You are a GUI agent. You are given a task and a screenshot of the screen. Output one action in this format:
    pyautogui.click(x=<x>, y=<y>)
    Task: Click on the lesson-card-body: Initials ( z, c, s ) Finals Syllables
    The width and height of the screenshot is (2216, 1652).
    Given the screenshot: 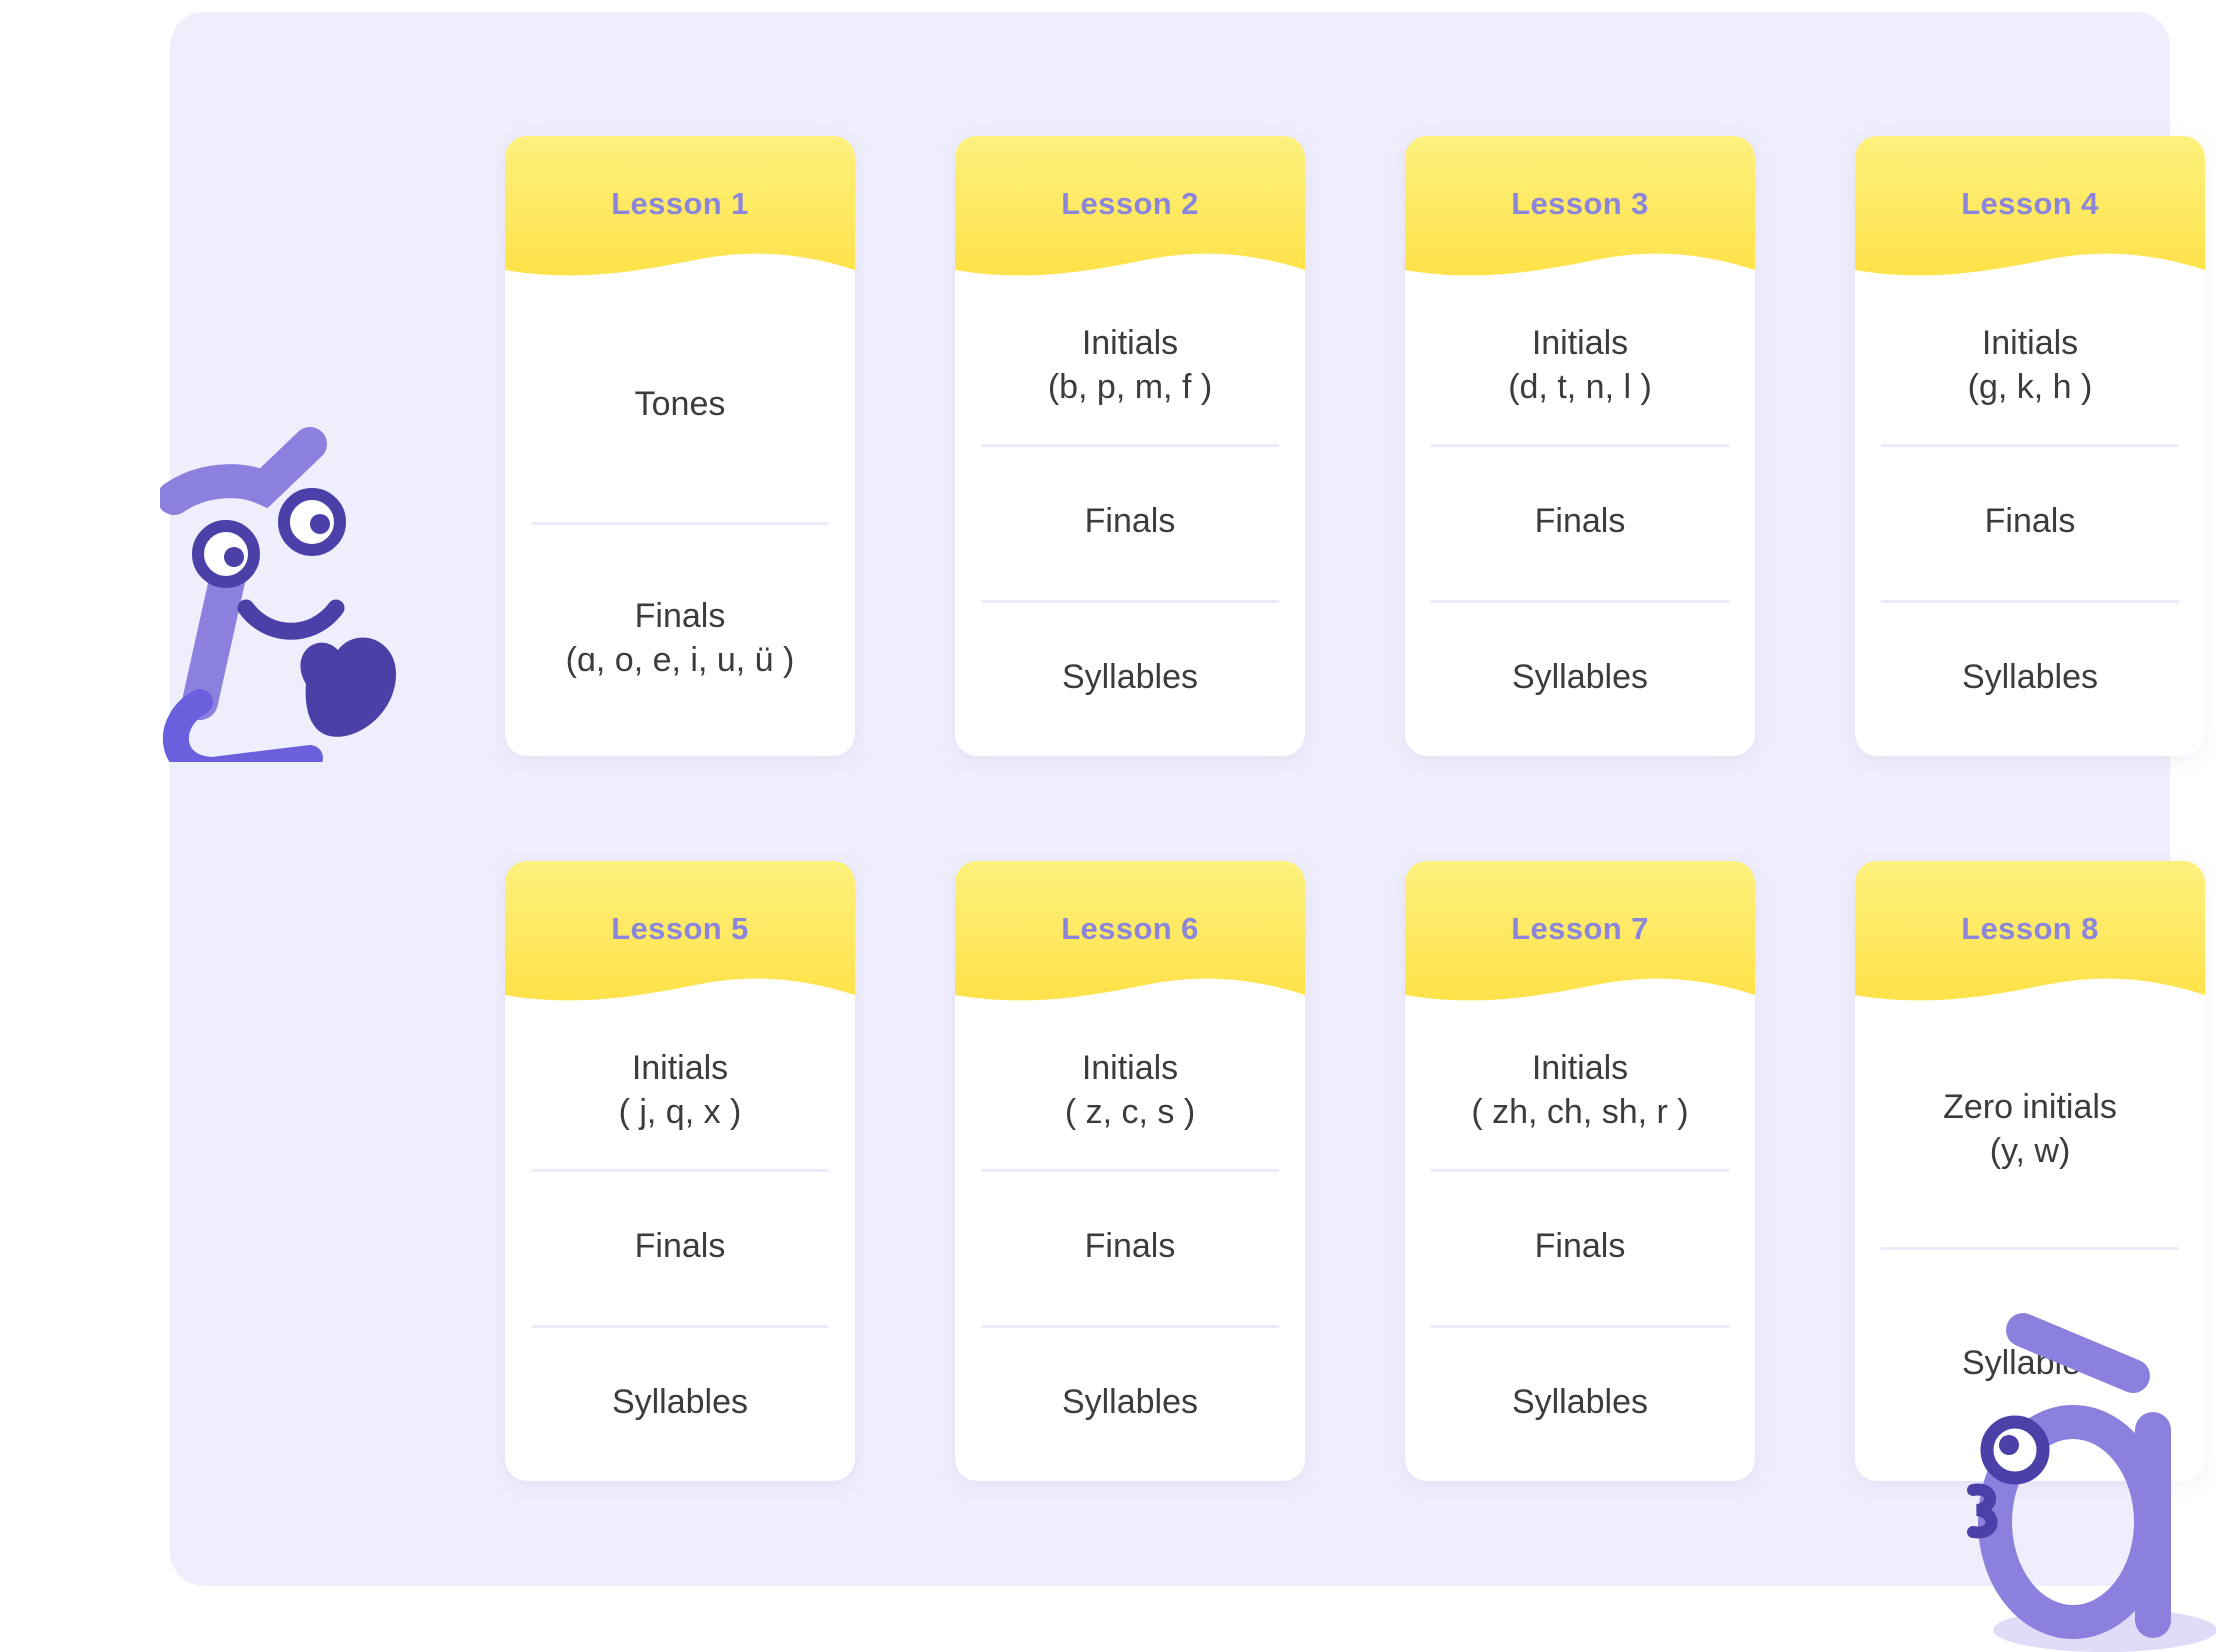 What is the action you would take?
    pyautogui.click(x=1130, y=1247)
    